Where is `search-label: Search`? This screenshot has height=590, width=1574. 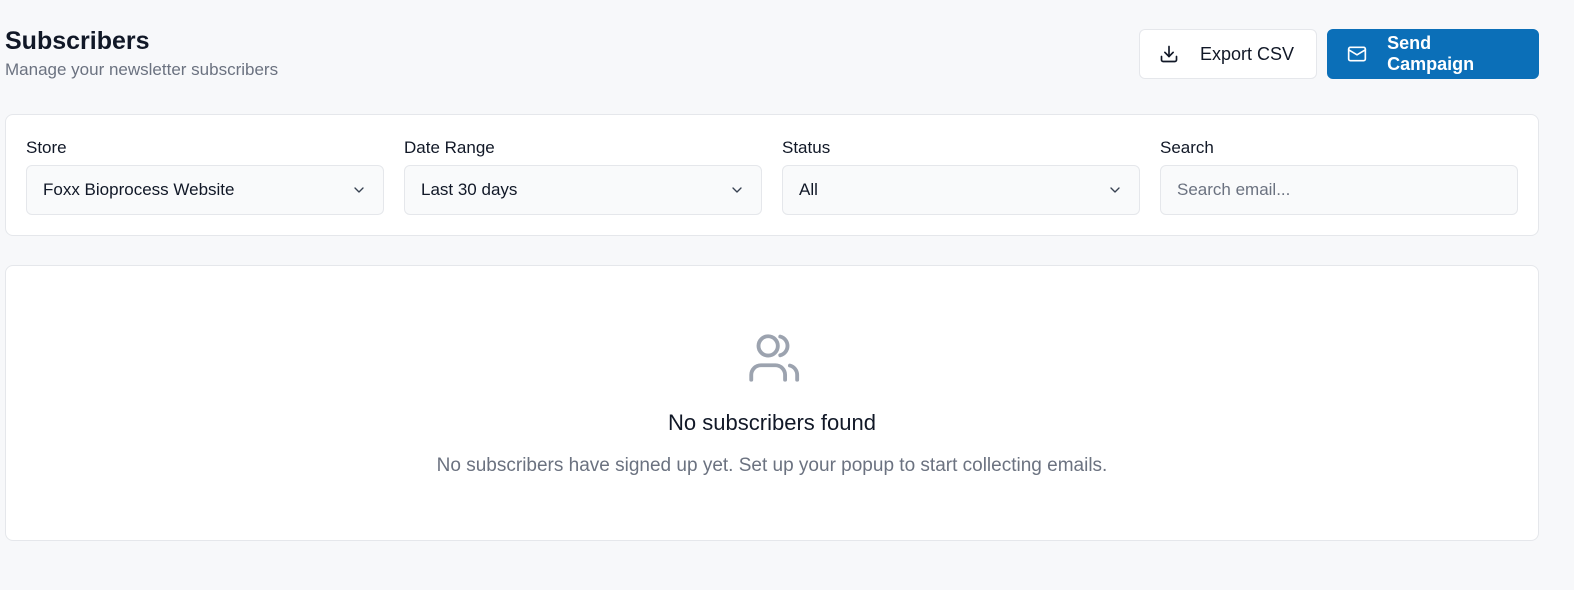
search-label: Search is located at coordinates (1187, 147).